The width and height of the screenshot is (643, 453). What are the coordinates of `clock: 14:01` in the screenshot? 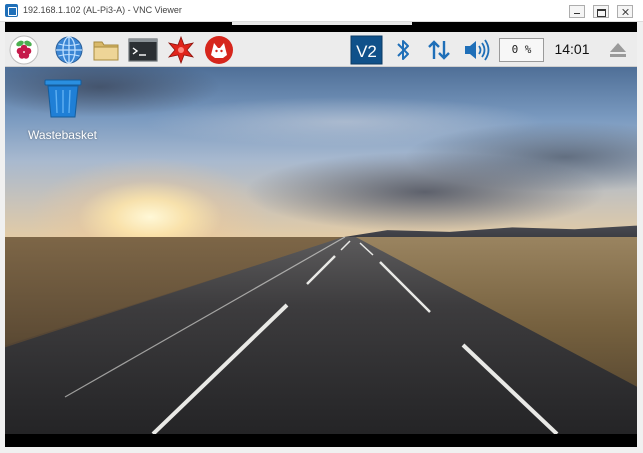 It's located at (572, 50).